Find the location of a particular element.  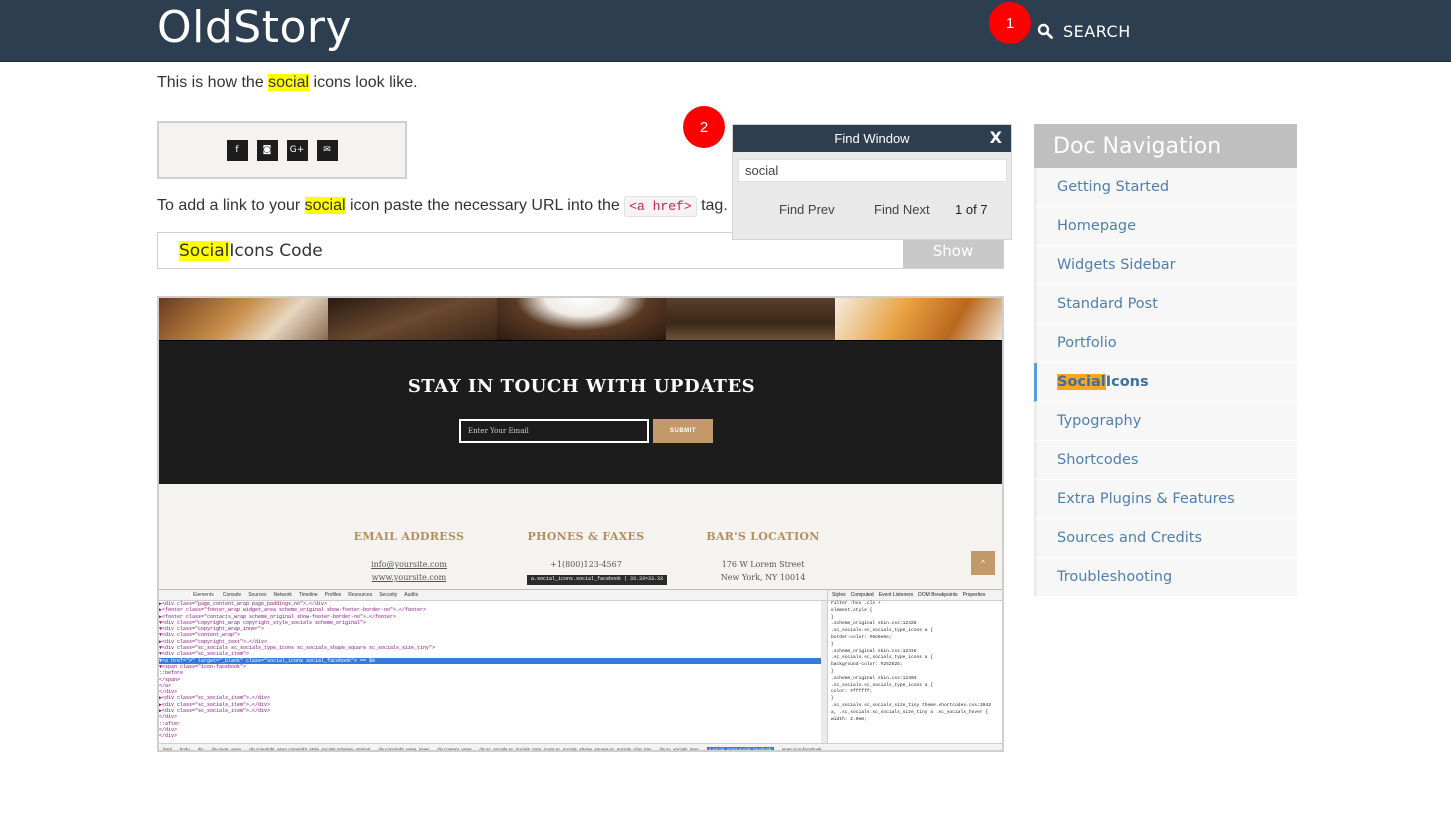

newsletter-email-input: Enter Your Email is located at coordinates (554, 431).